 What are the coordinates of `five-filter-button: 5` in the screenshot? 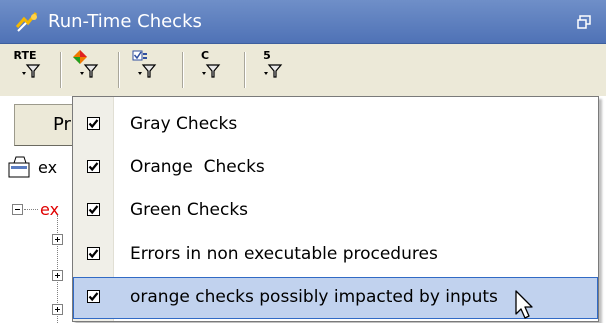 It's located at (274, 70).